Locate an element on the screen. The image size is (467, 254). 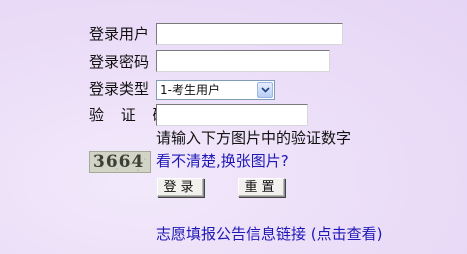
chevron-down-glyph is located at coordinates (265, 90).